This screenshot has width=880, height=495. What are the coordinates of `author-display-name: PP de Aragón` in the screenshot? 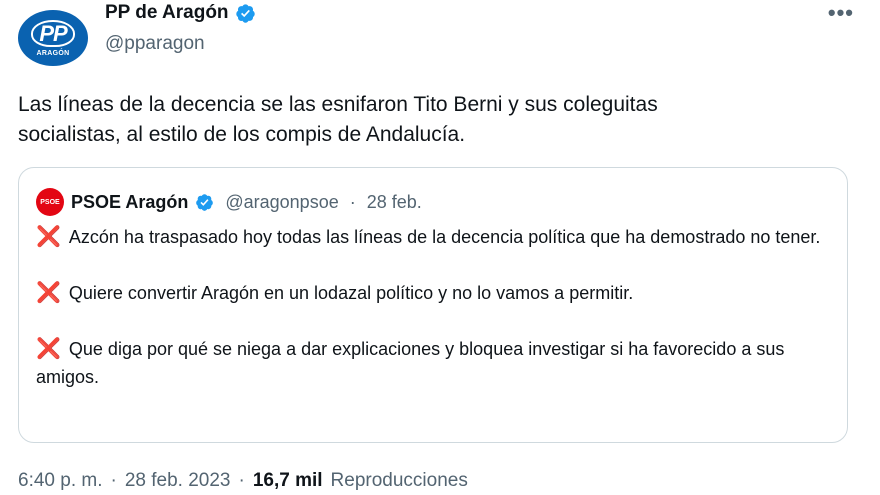 It's located at (180, 13).